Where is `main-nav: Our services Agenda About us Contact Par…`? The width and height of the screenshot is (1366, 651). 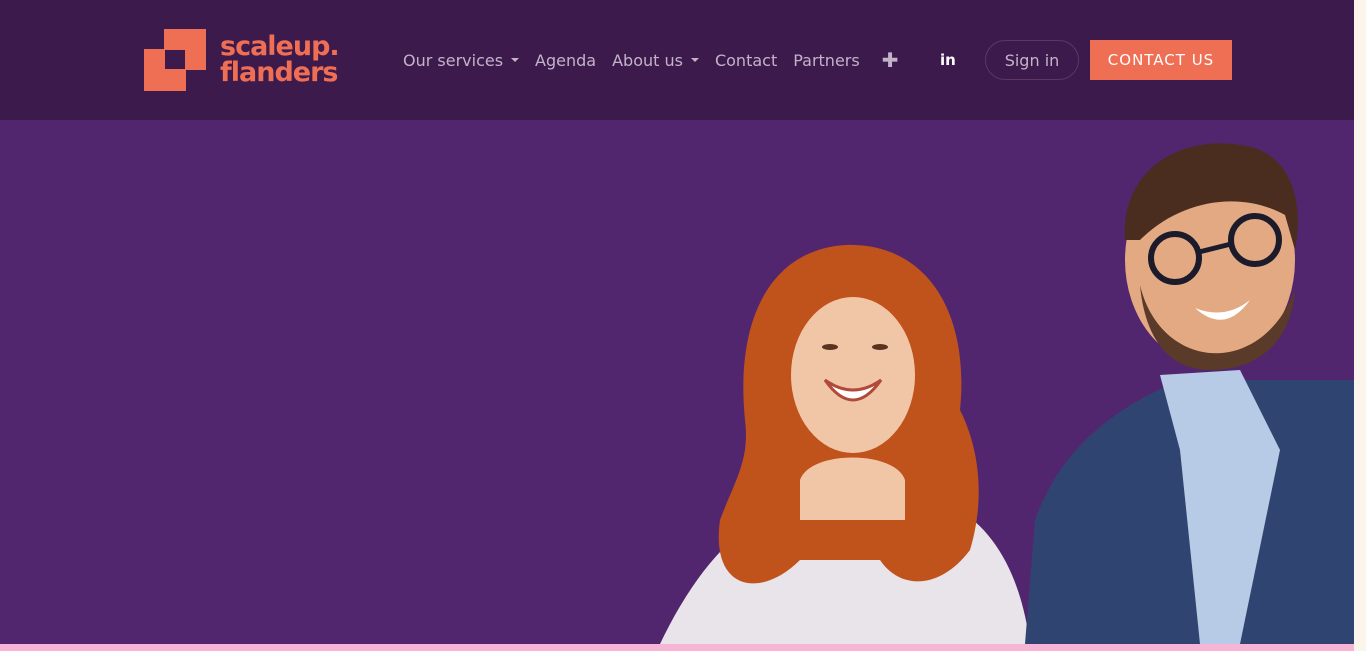 main-nav: Our services Agenda About us Contact Par… is located at coordinates (650, 60).